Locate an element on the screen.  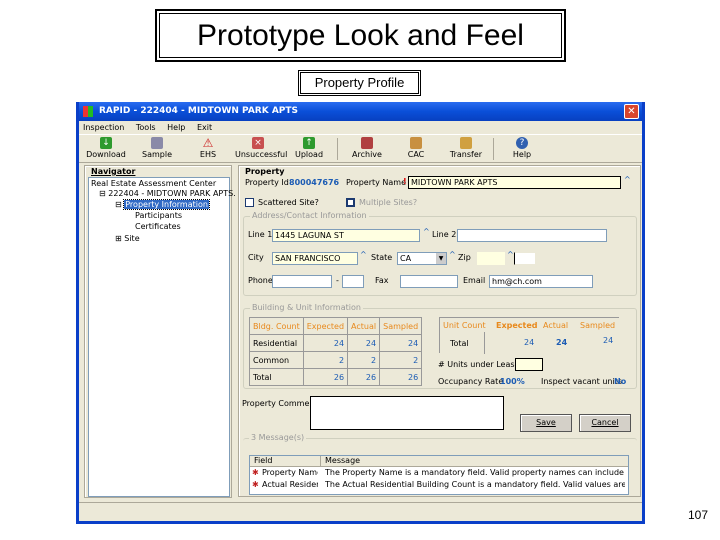
scattered-site-checkbox is located at coordinates (249, 202).